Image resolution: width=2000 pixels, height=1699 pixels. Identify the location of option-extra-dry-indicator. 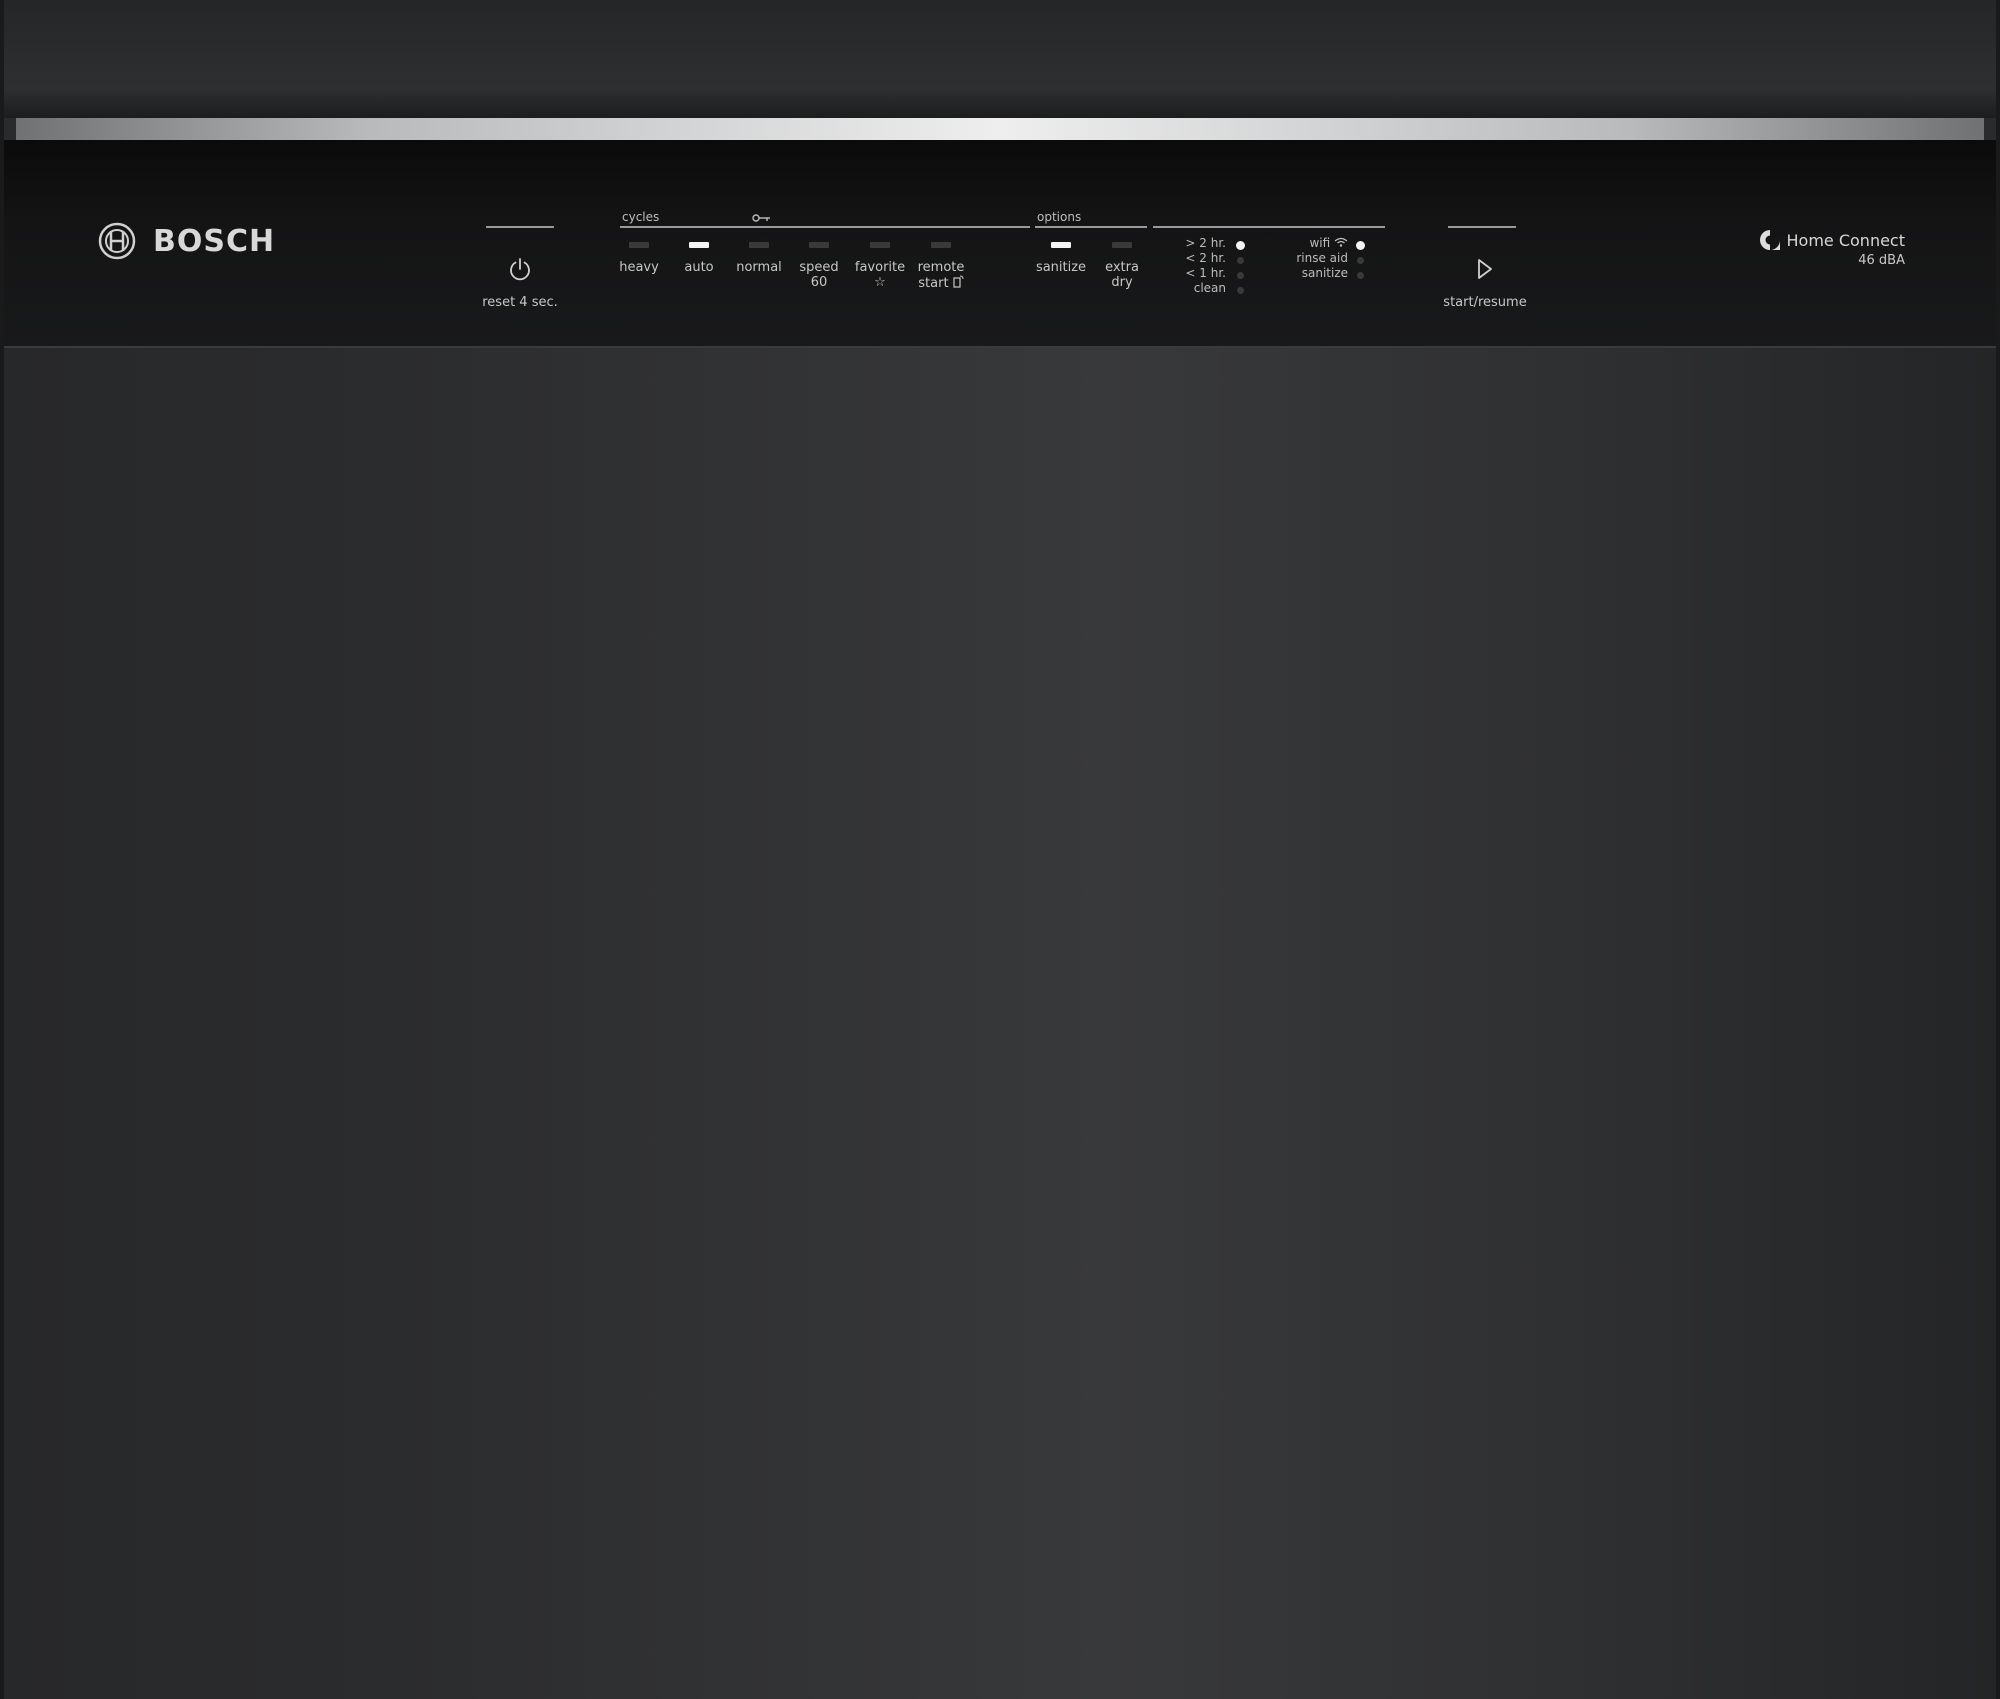
(1122, 245).